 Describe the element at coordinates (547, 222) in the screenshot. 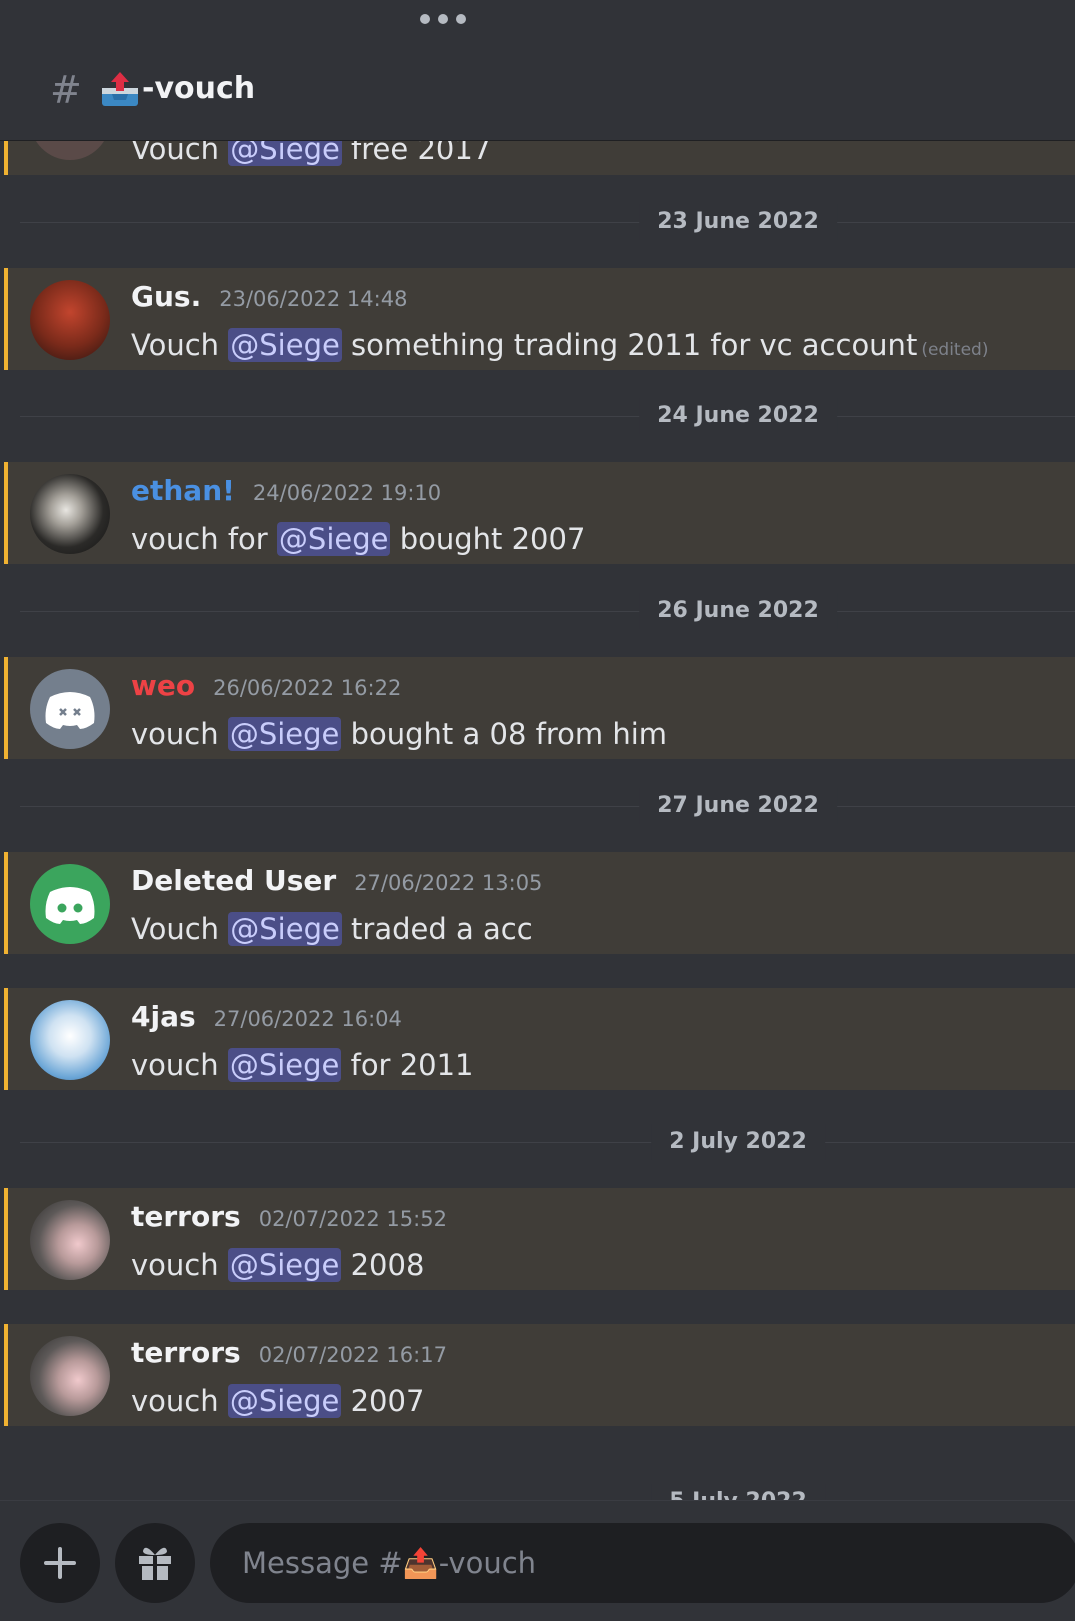

I see `date-divider: 23 June 2022` at that location.